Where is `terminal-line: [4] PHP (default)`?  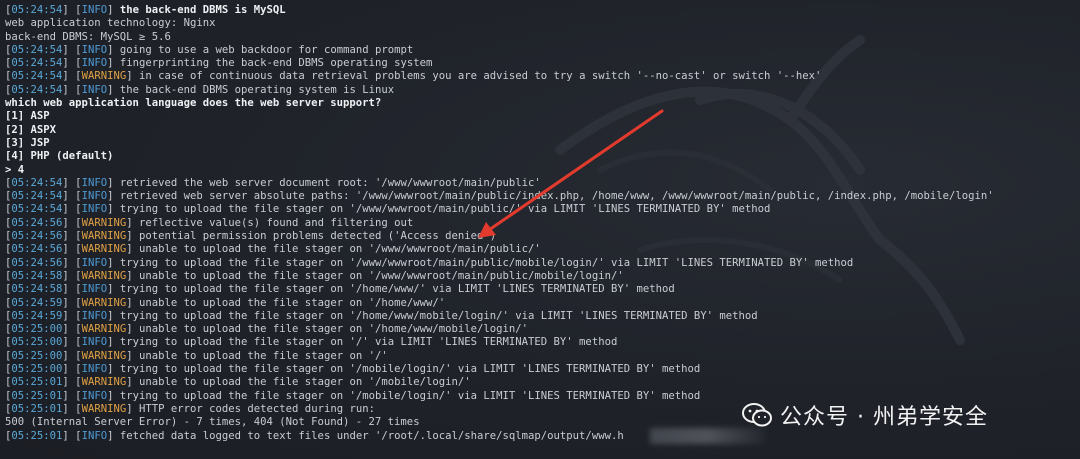
terminal-line: [4] PHP (default) is located at coordinates (540, 156).